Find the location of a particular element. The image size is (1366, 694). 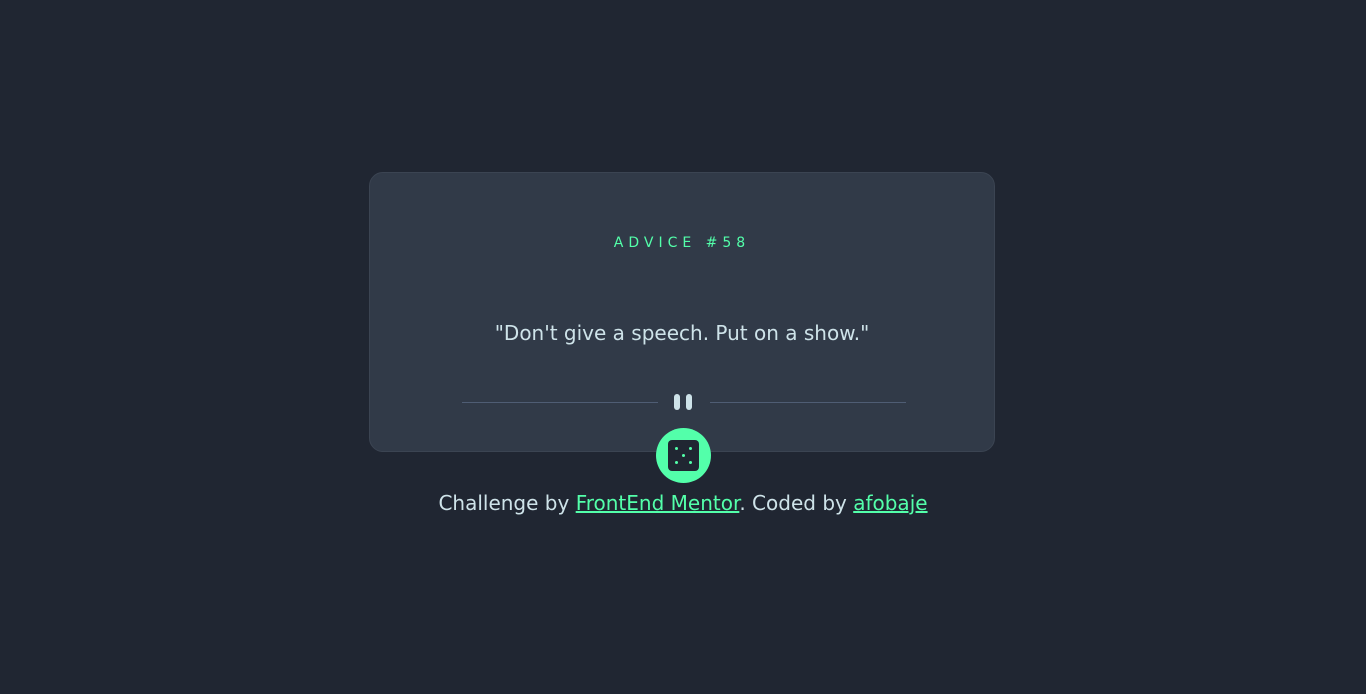

advice-number: ADVICE #58 is located at coordinates (682, 243).